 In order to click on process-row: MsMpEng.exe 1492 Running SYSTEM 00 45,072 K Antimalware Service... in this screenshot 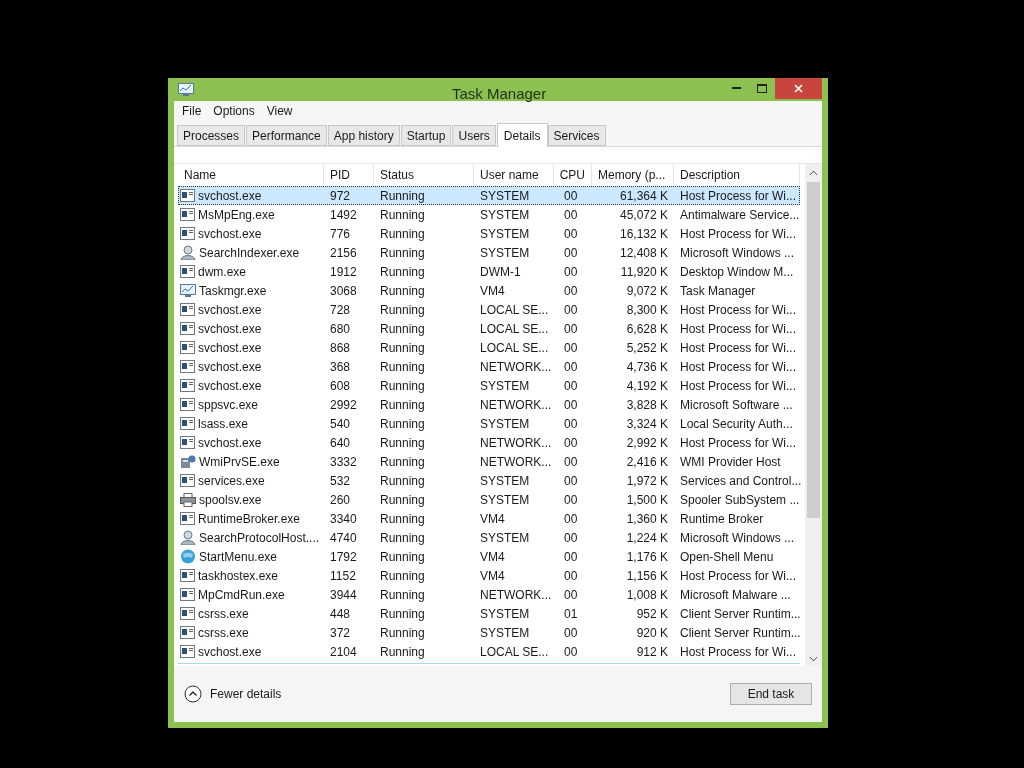, I will do `click(489, 214)`.